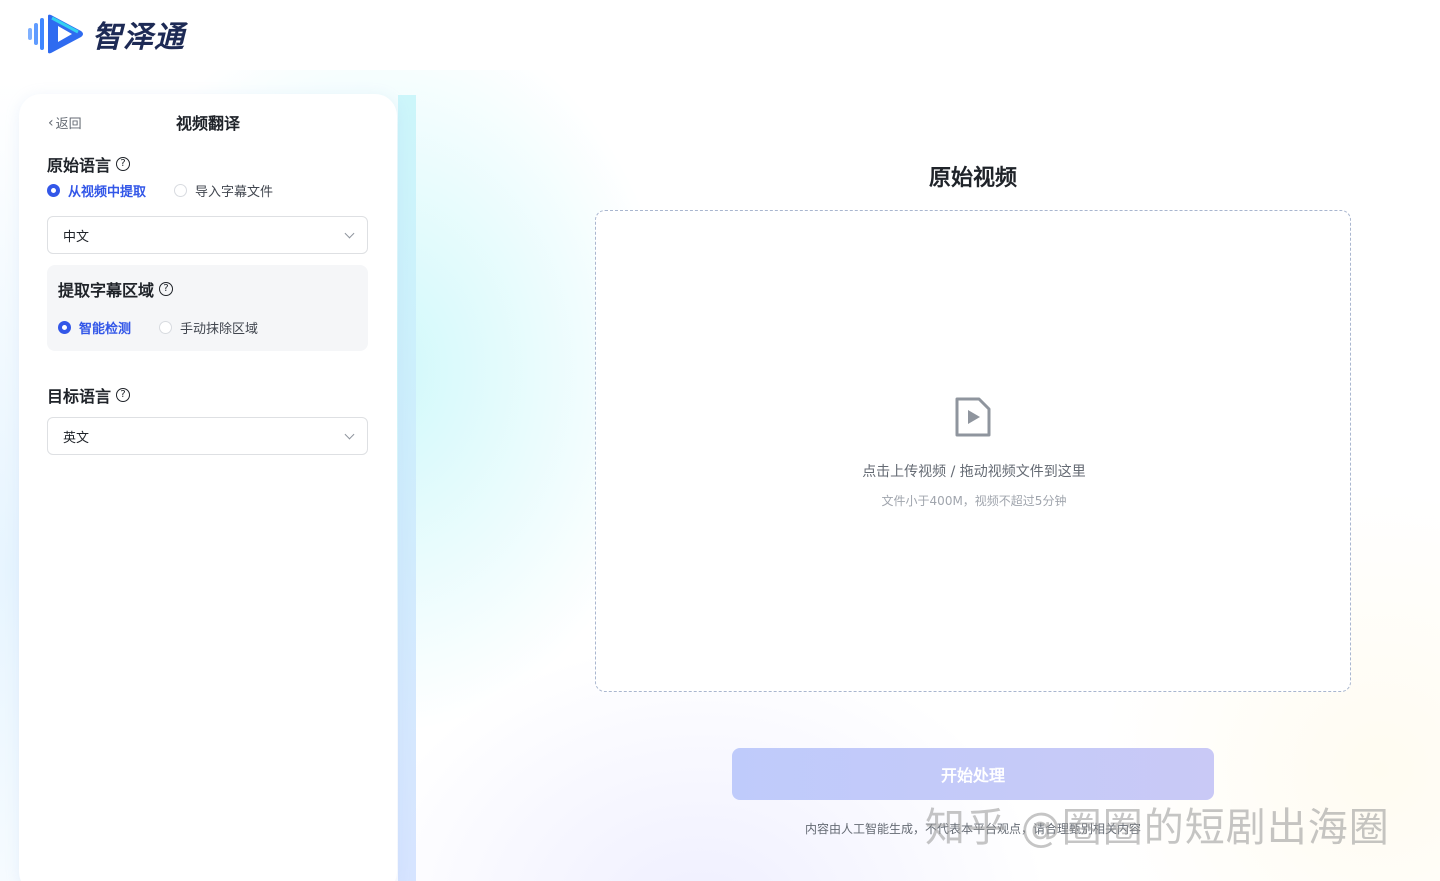 This screenshot has width=1440, height=881. Describe the element at coordinates (972, 178) in the screenshot. I see `main-title: 原始视频` at that location.